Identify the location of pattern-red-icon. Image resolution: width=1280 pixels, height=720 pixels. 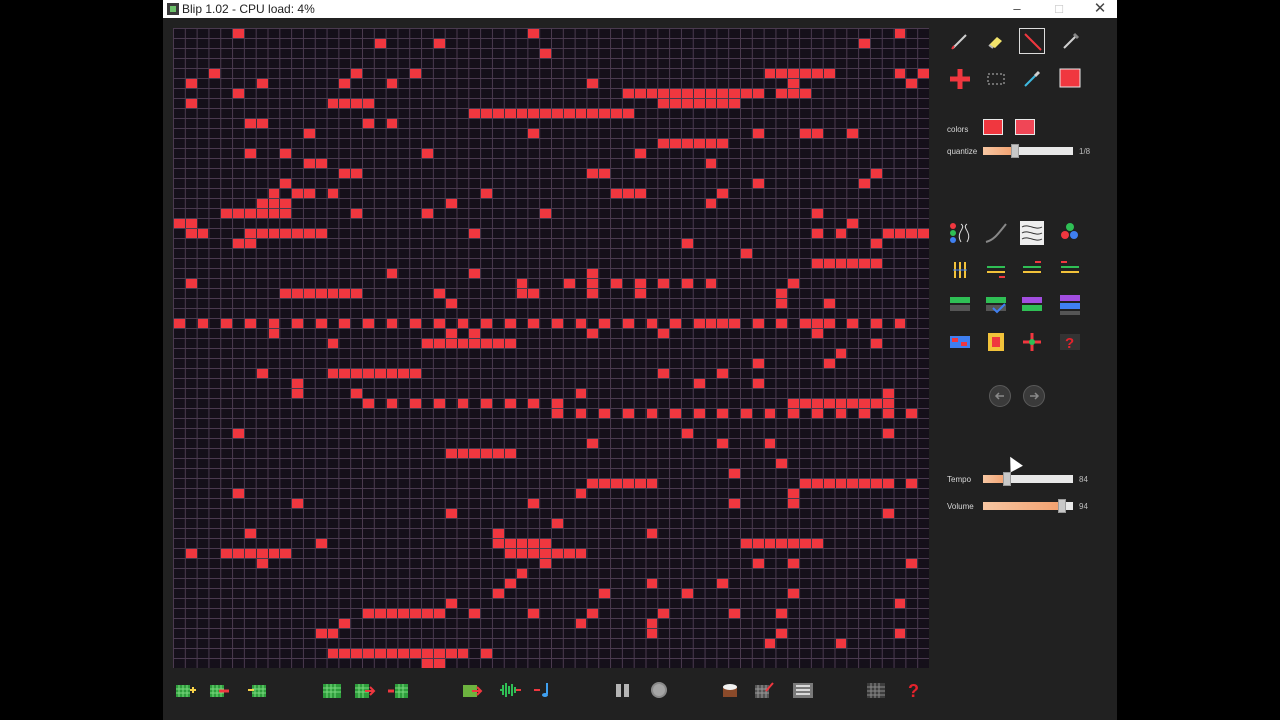
(398, 690).